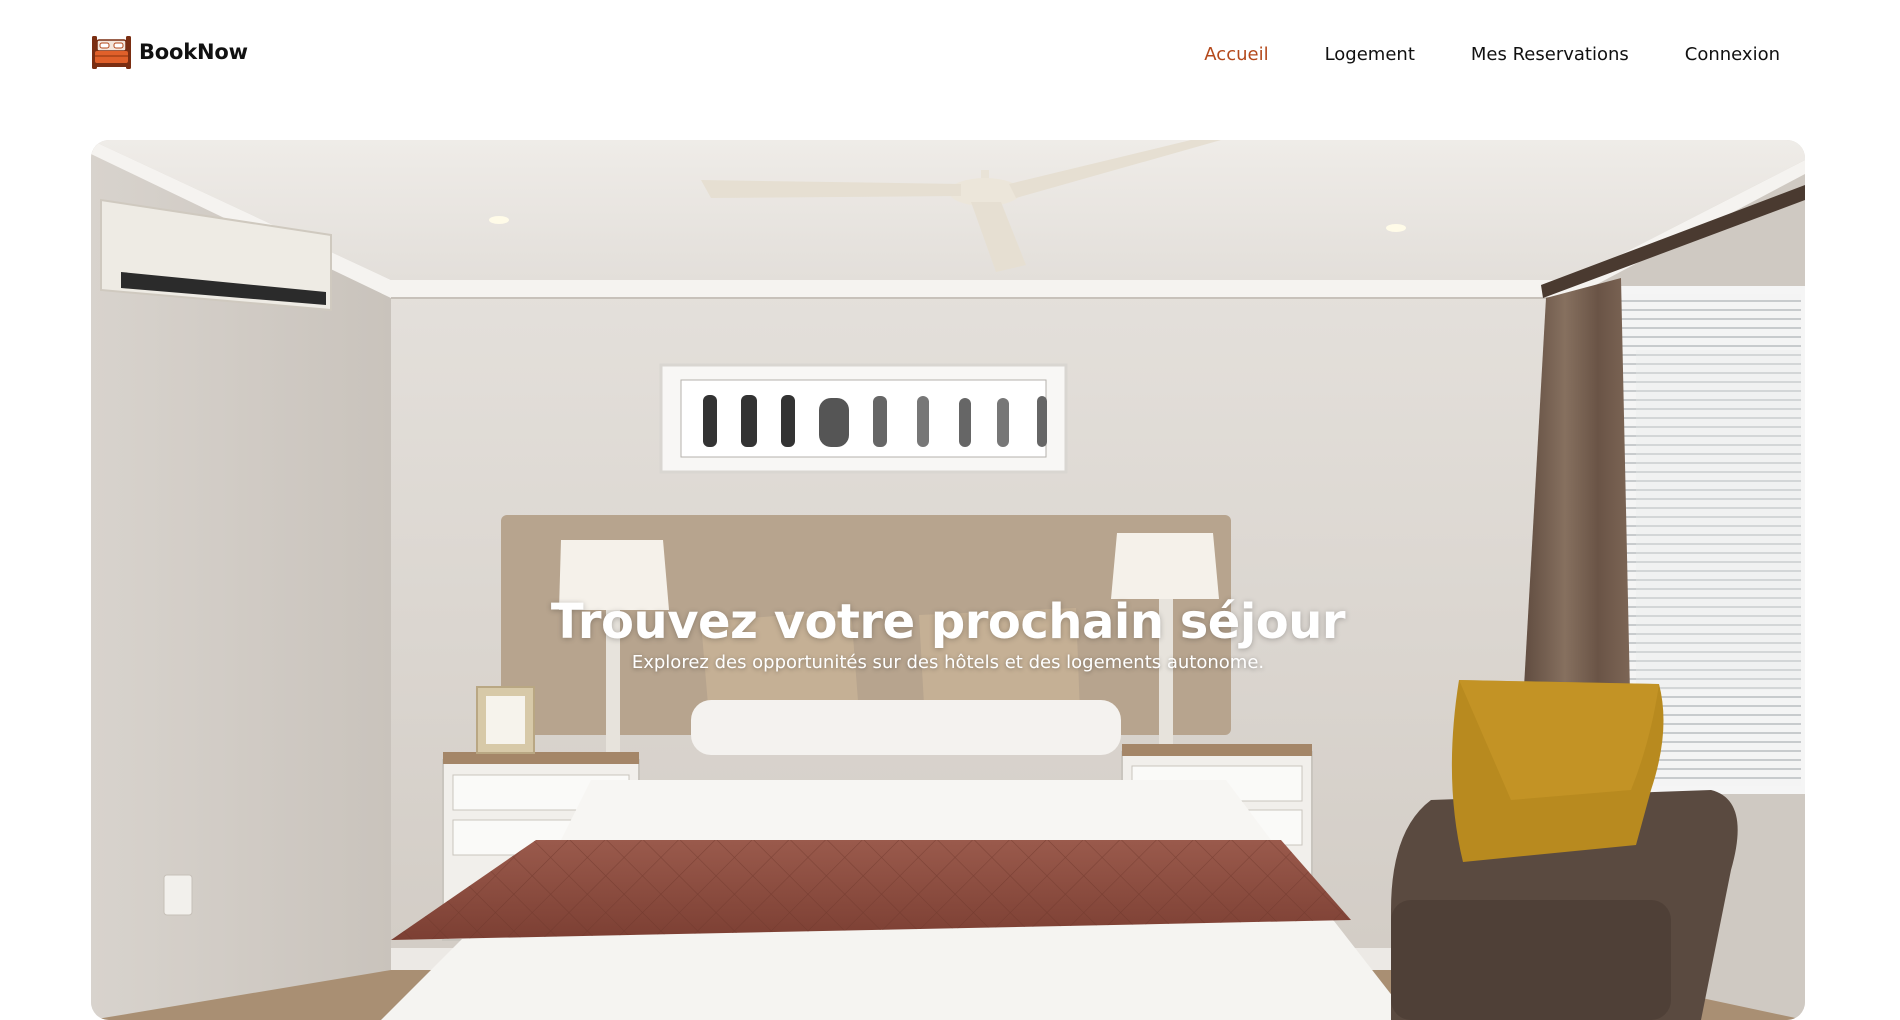  I want to click on nav-connexion: Connexion, so click(1732, 54).